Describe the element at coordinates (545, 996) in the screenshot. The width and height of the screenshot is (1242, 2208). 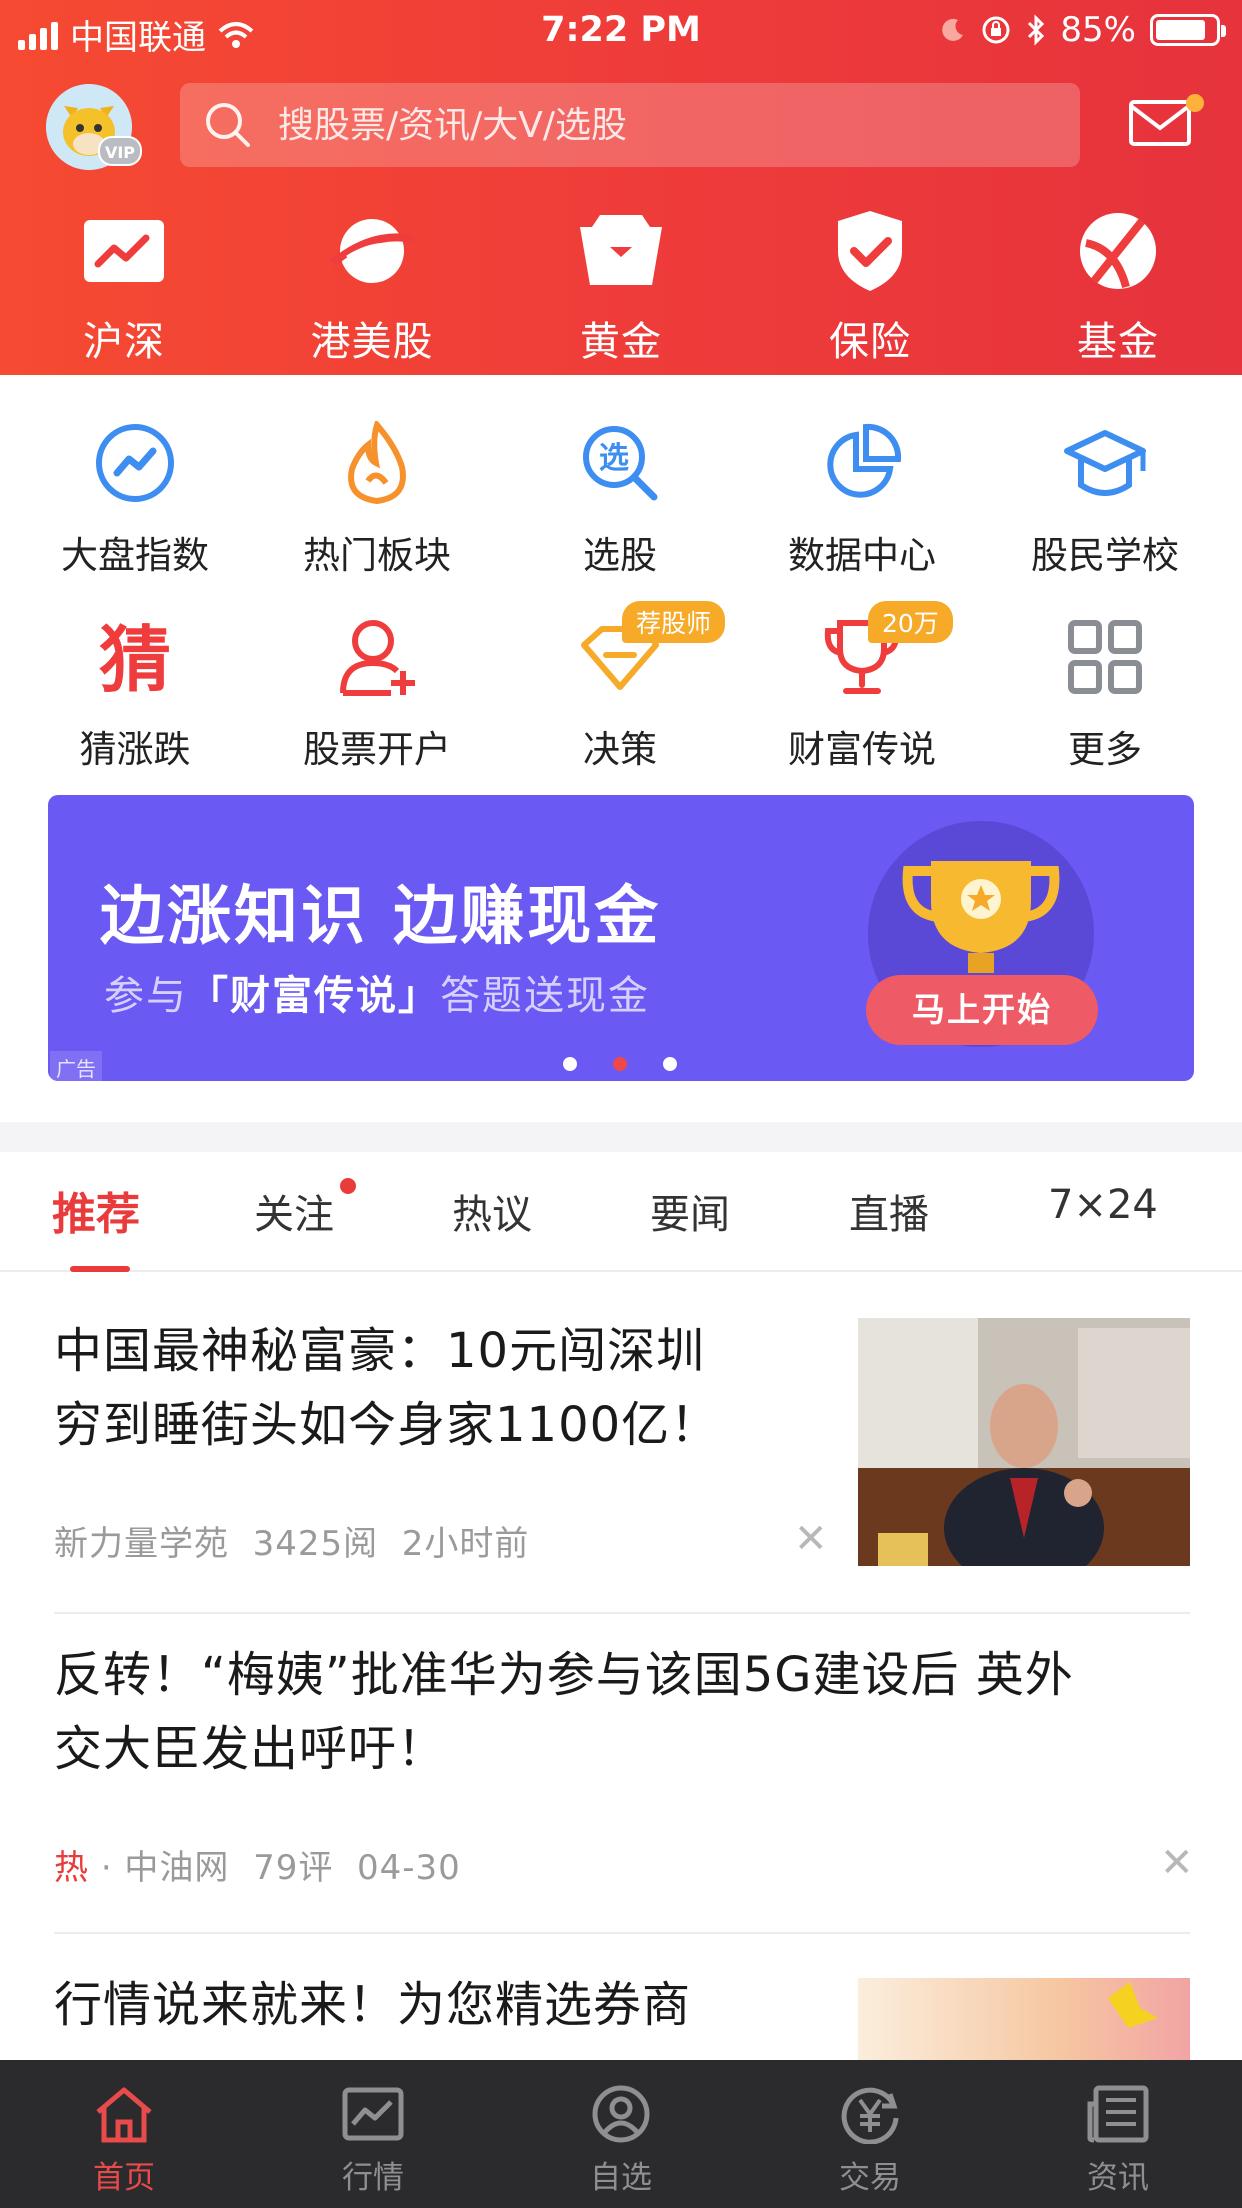
I see `banner-sub-suffix: 答题送现金` at that location.